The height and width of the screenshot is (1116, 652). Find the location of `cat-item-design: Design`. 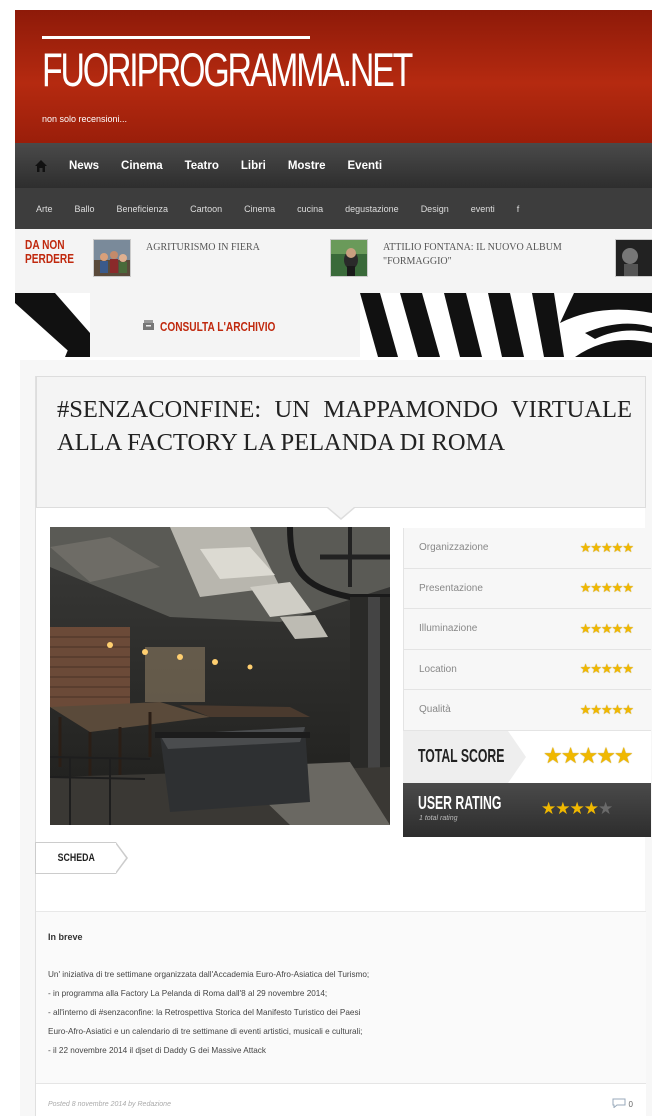

cat-item-design: Design is located at coordinates (435, 209).